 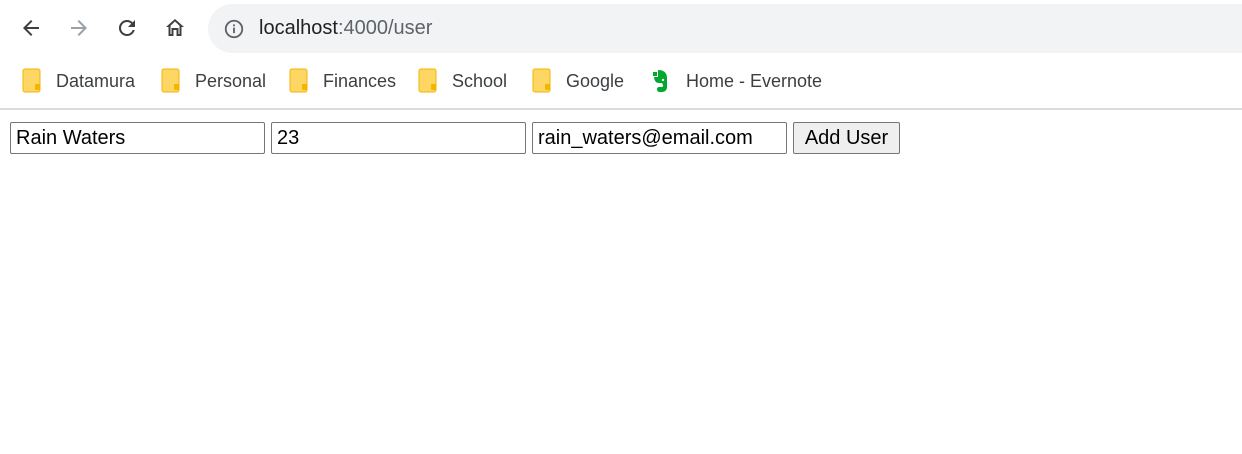 What do you see at coordinates (298, 28) in the screenshot?
I see `url-host: localhost` at bounding box center [298, 28].